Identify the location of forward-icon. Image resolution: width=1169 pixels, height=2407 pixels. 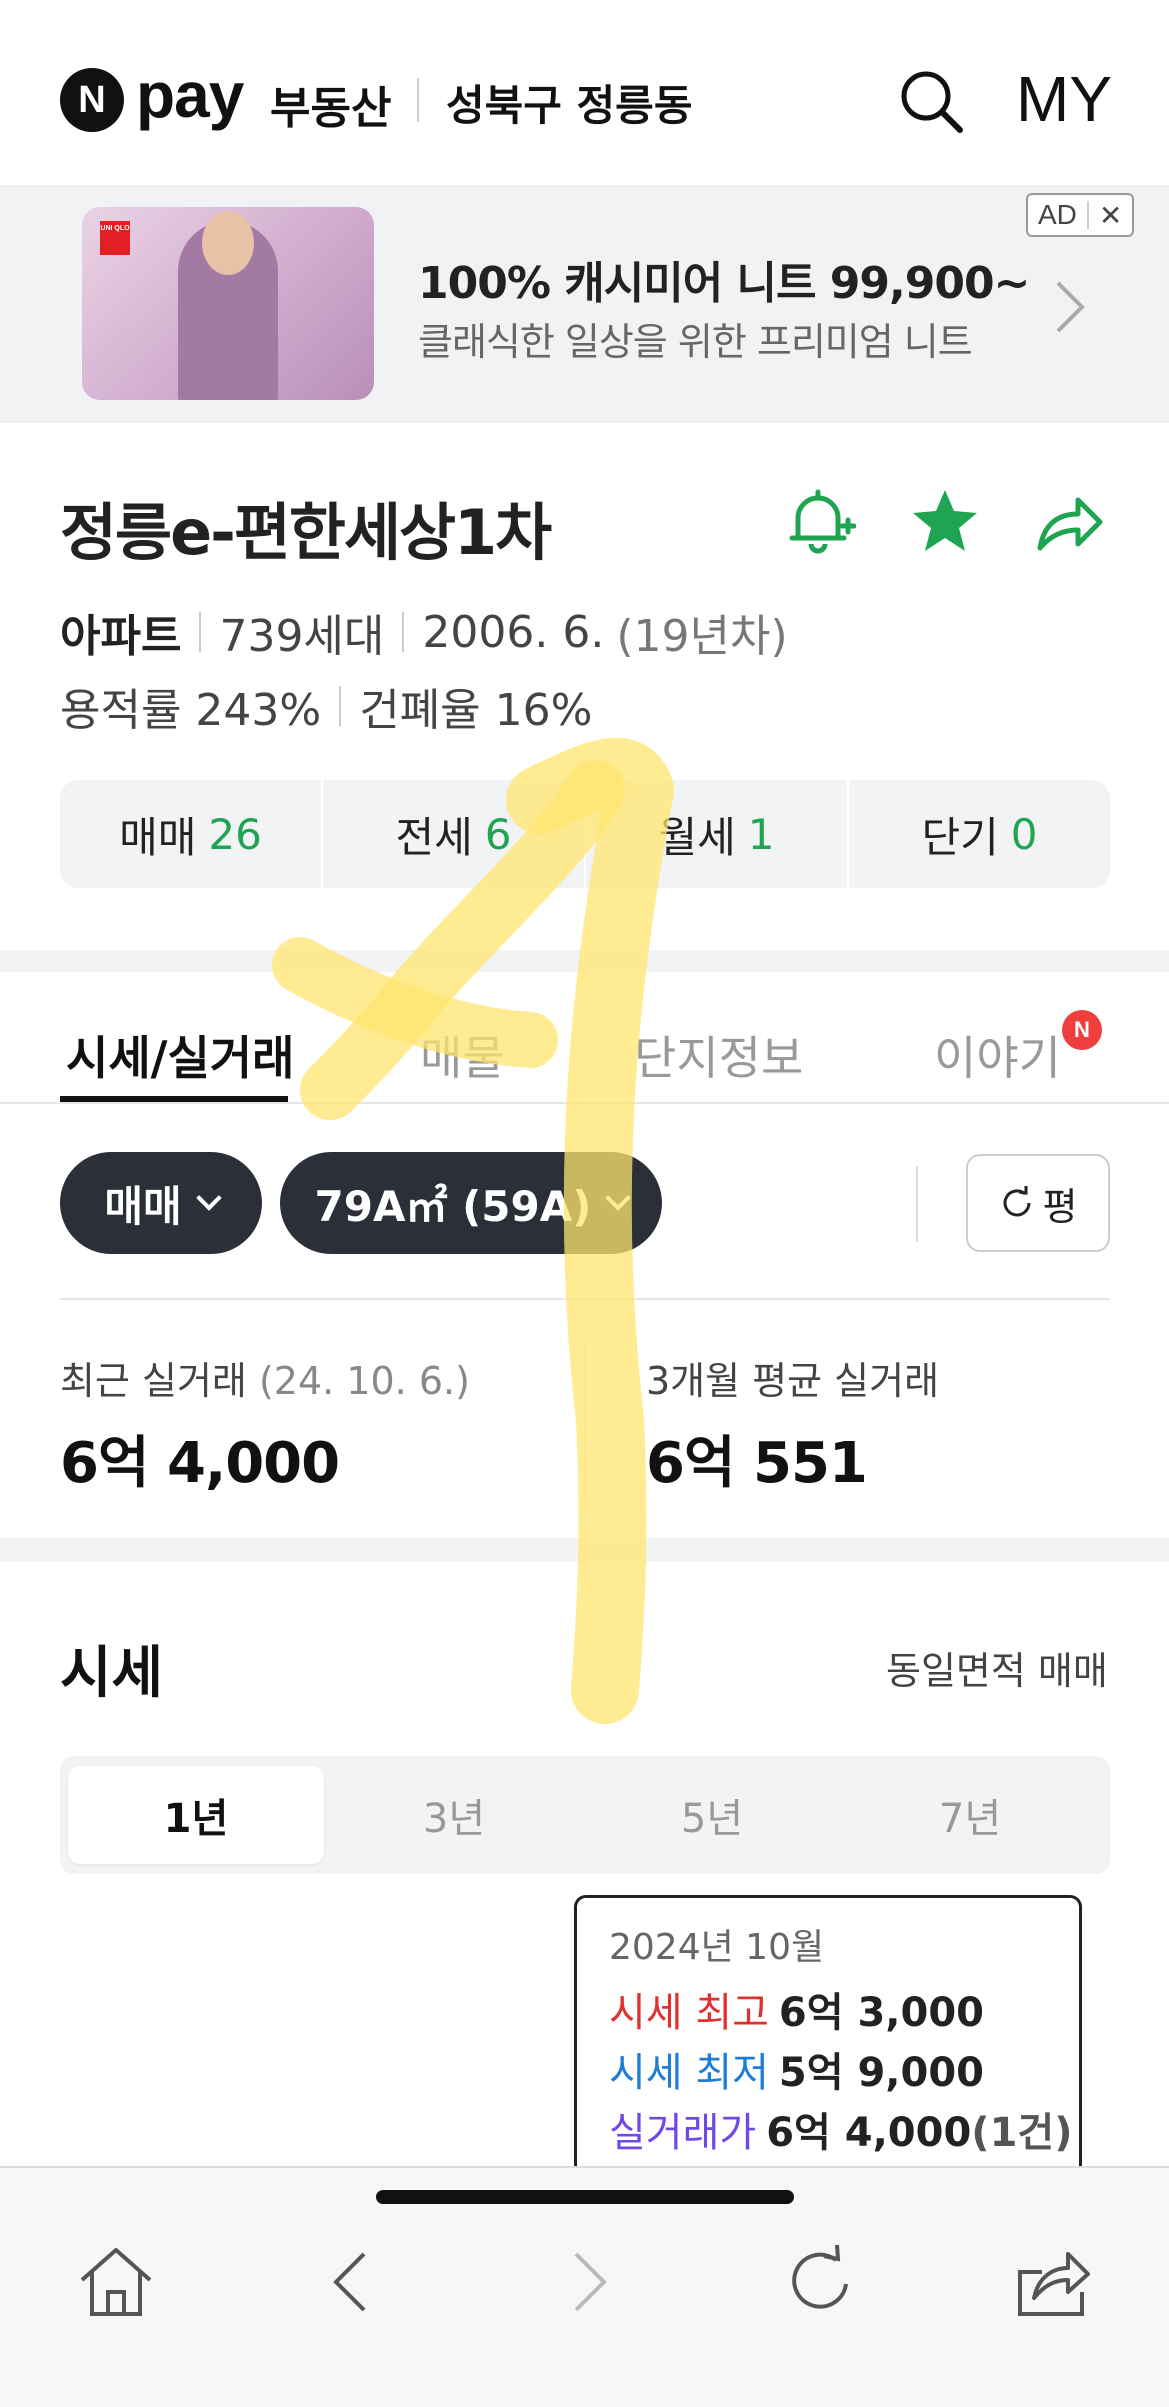
(588, 2282).